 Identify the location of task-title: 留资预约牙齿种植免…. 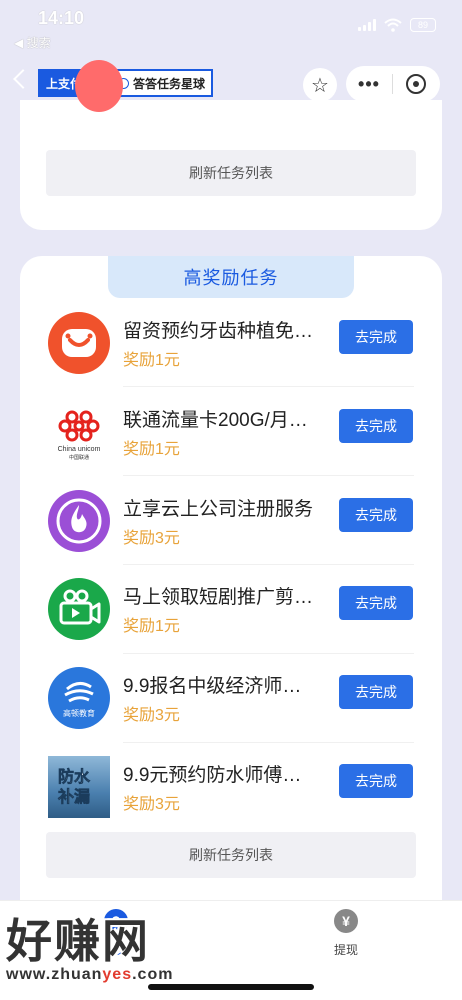
(218, 331).